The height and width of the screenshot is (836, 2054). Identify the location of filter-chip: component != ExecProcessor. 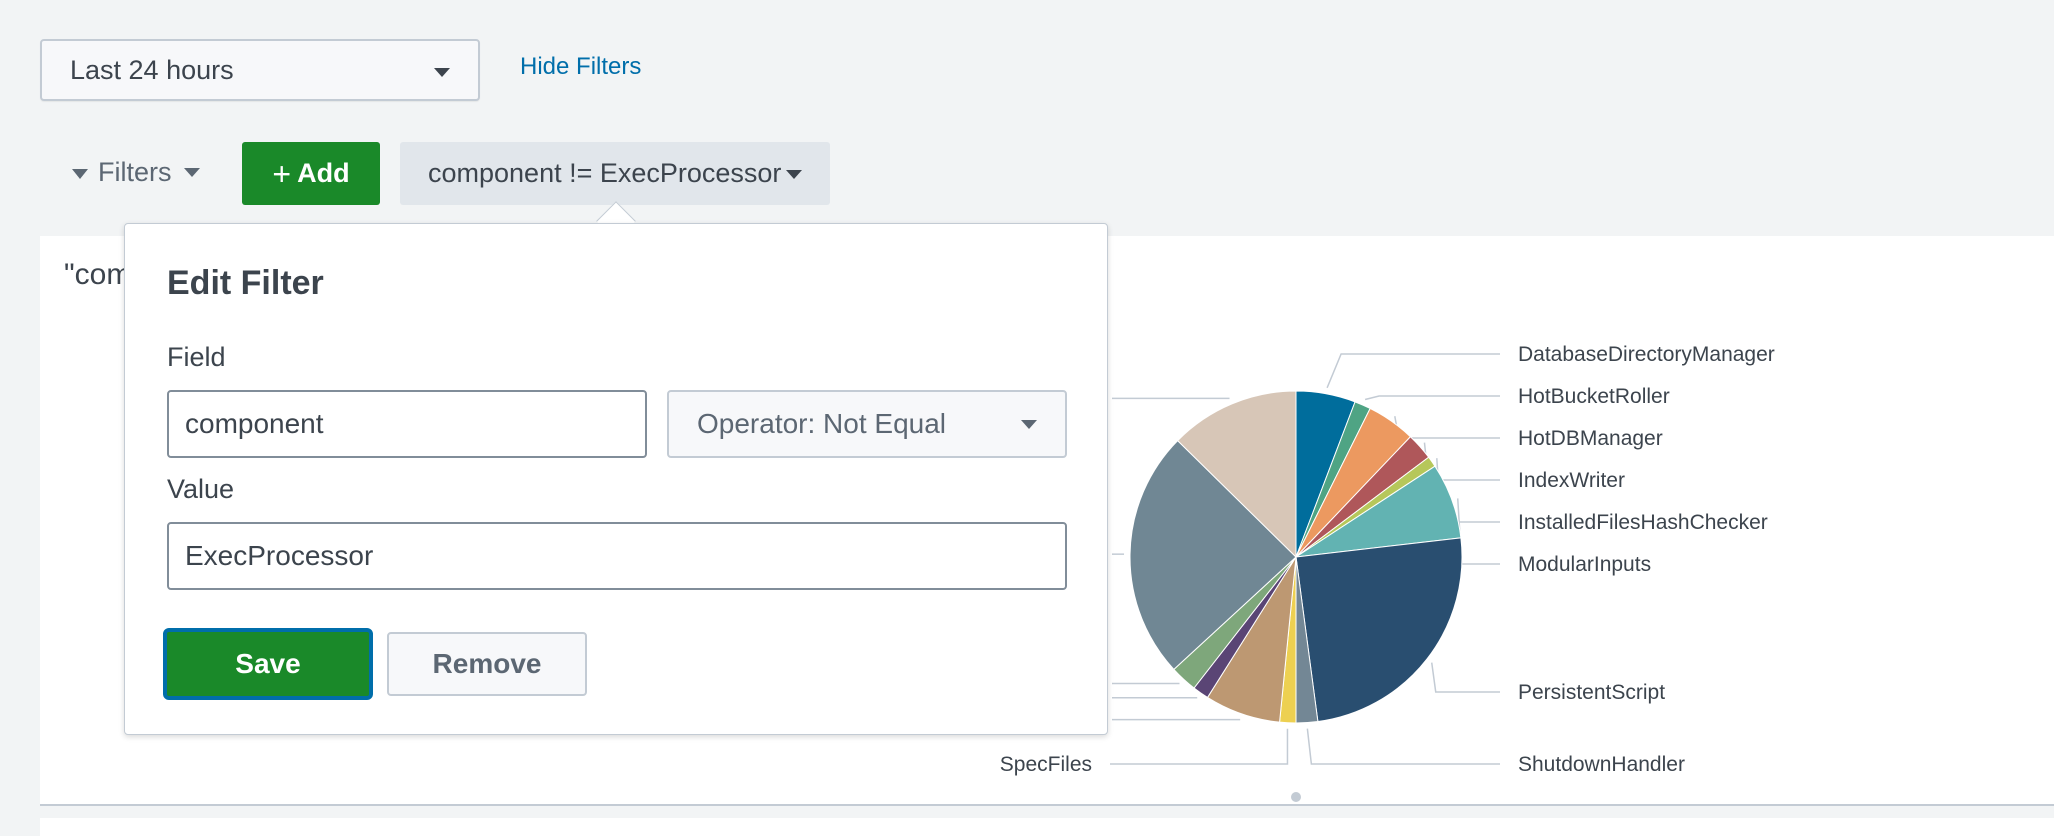
(615, 173).